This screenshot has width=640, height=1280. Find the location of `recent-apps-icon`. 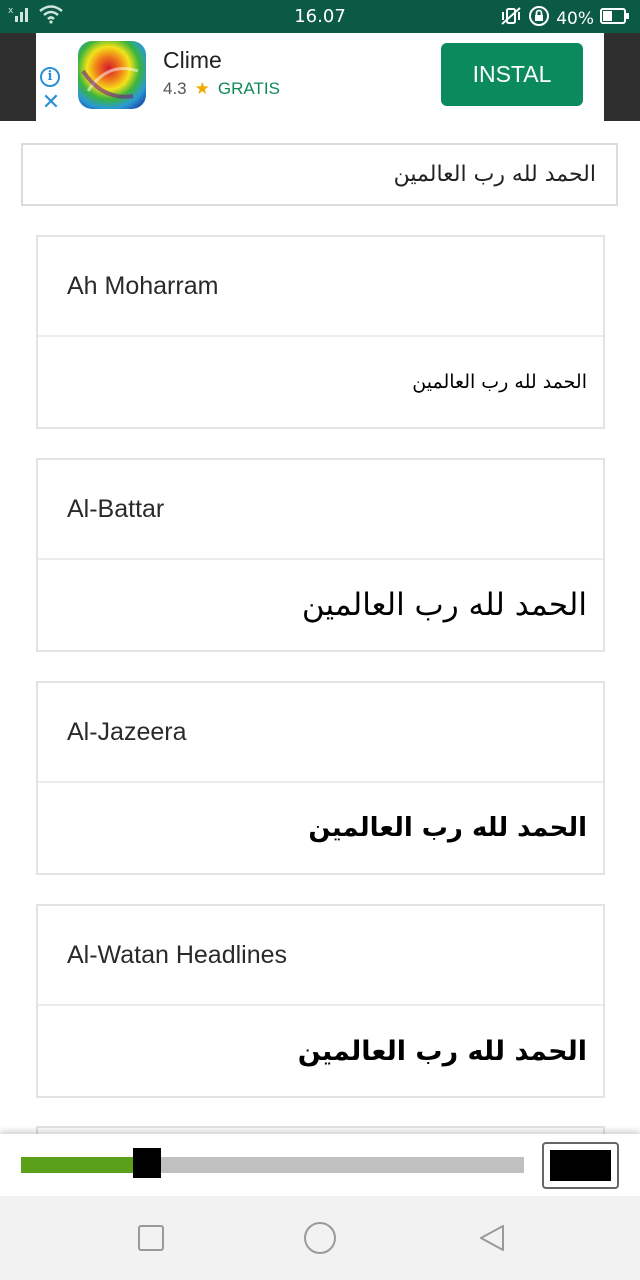

recent-apps-icon is located at coordinates (151, 1238).